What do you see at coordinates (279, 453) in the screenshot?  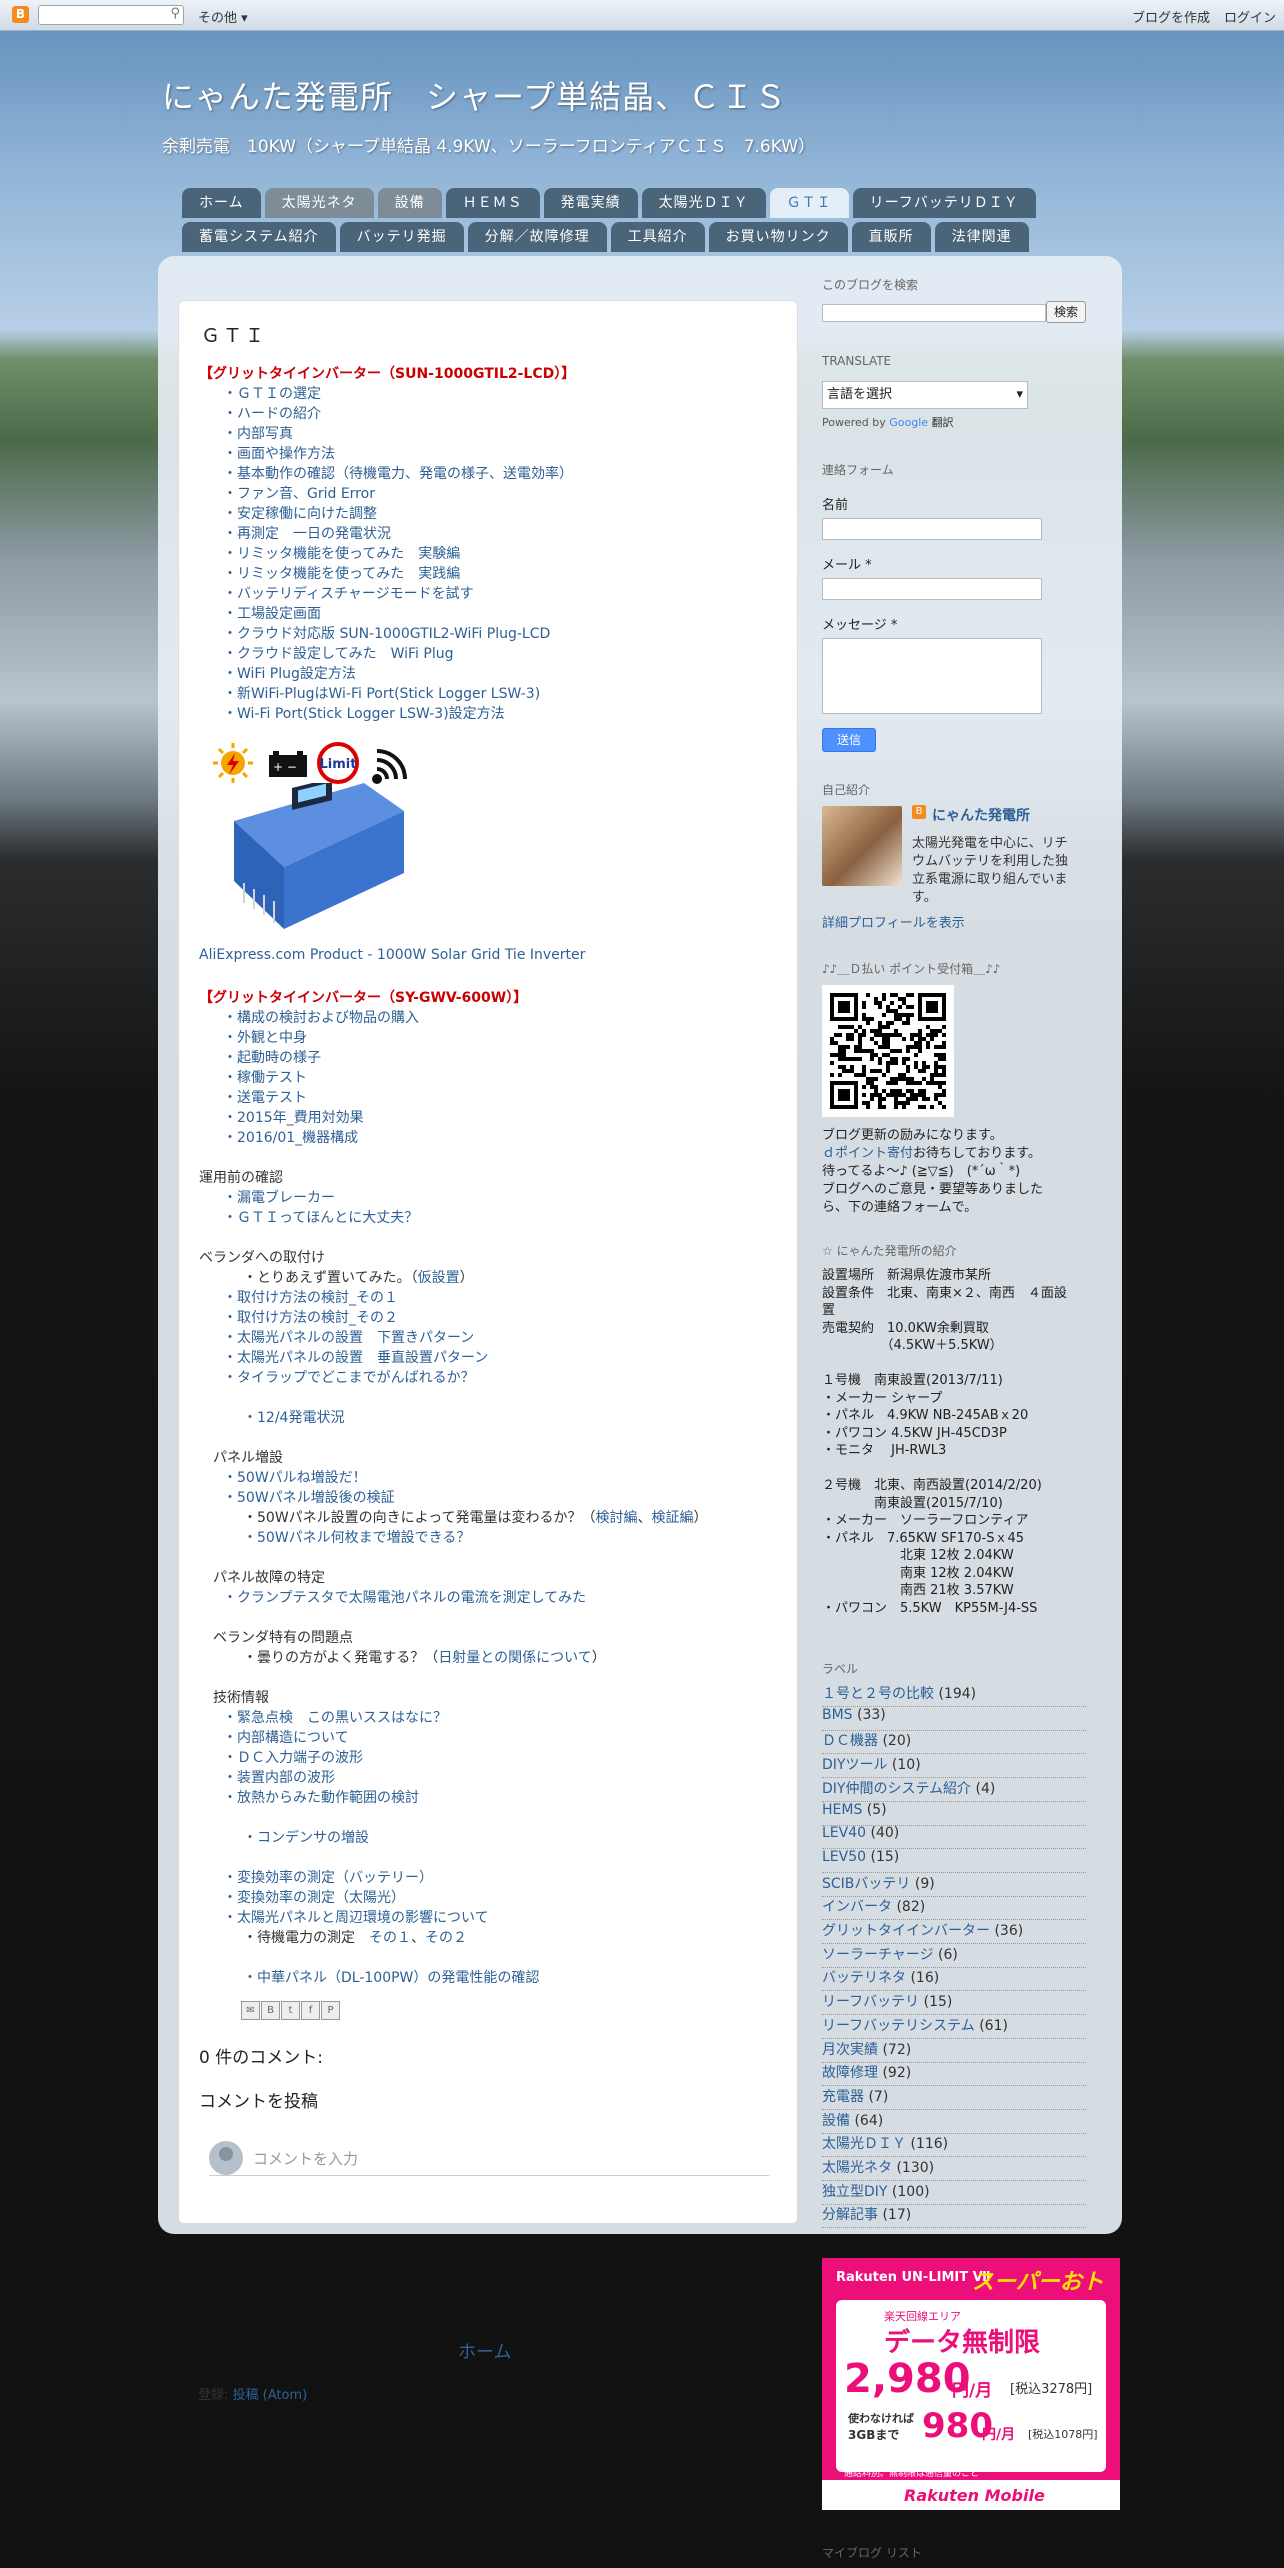 I see `list-item: ・画面や操作方法` at bounding box center [279, 453].